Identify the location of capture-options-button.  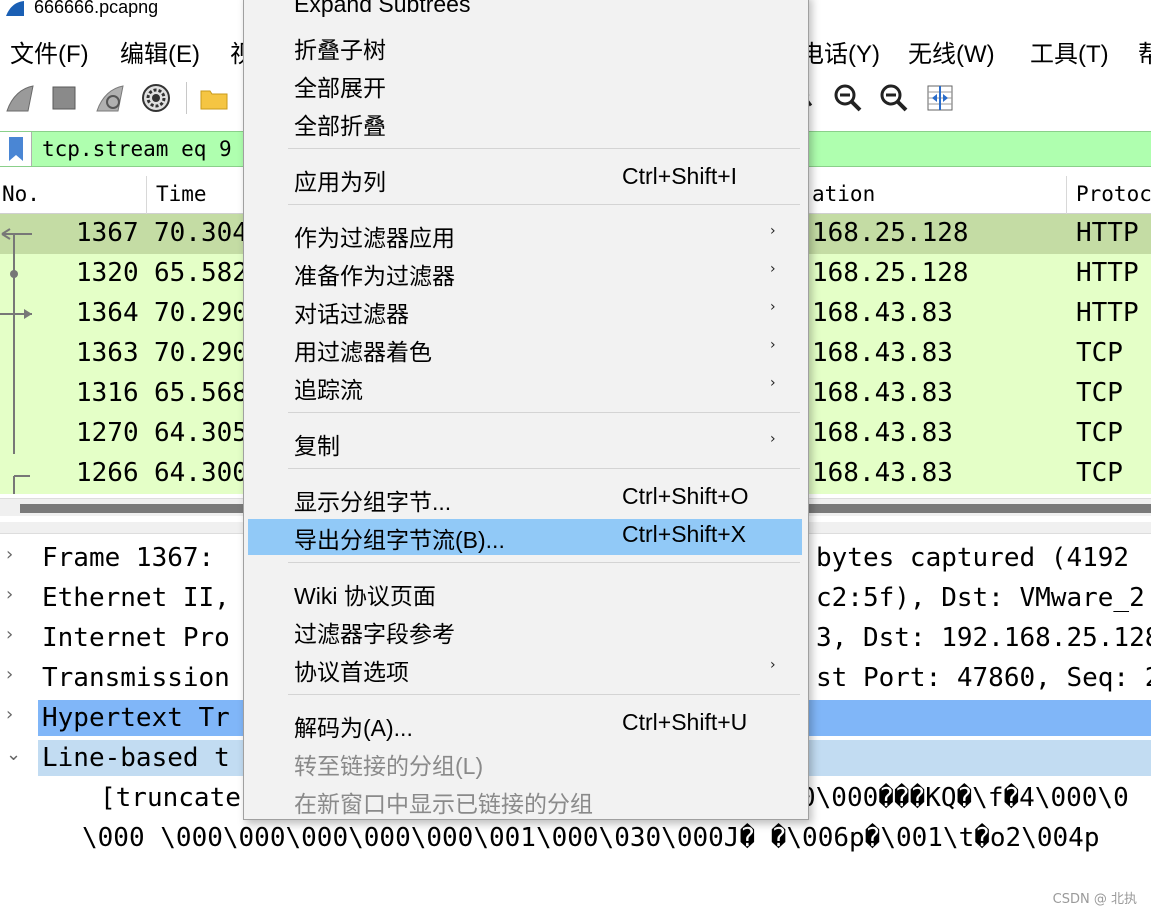
(156, 98).